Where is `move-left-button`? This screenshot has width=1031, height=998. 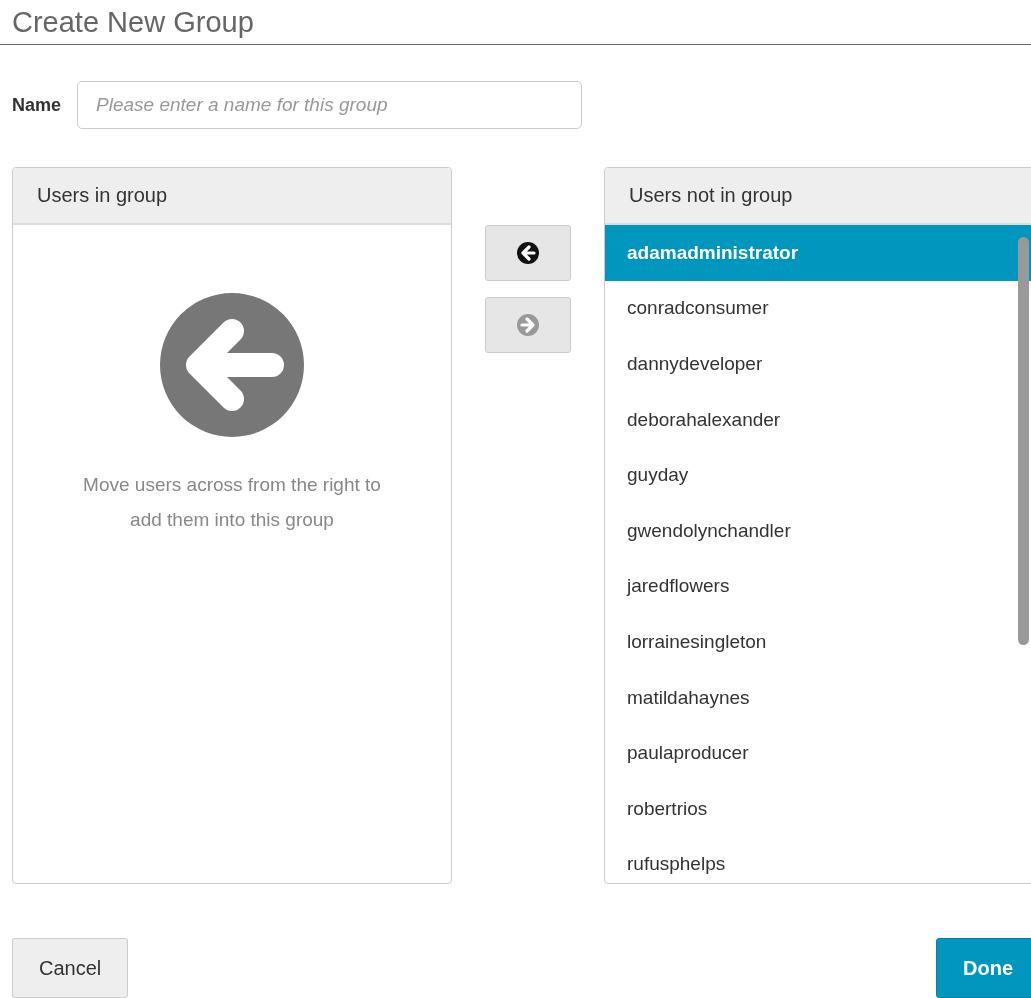
move-left-button is located at coordinates (528, 253).